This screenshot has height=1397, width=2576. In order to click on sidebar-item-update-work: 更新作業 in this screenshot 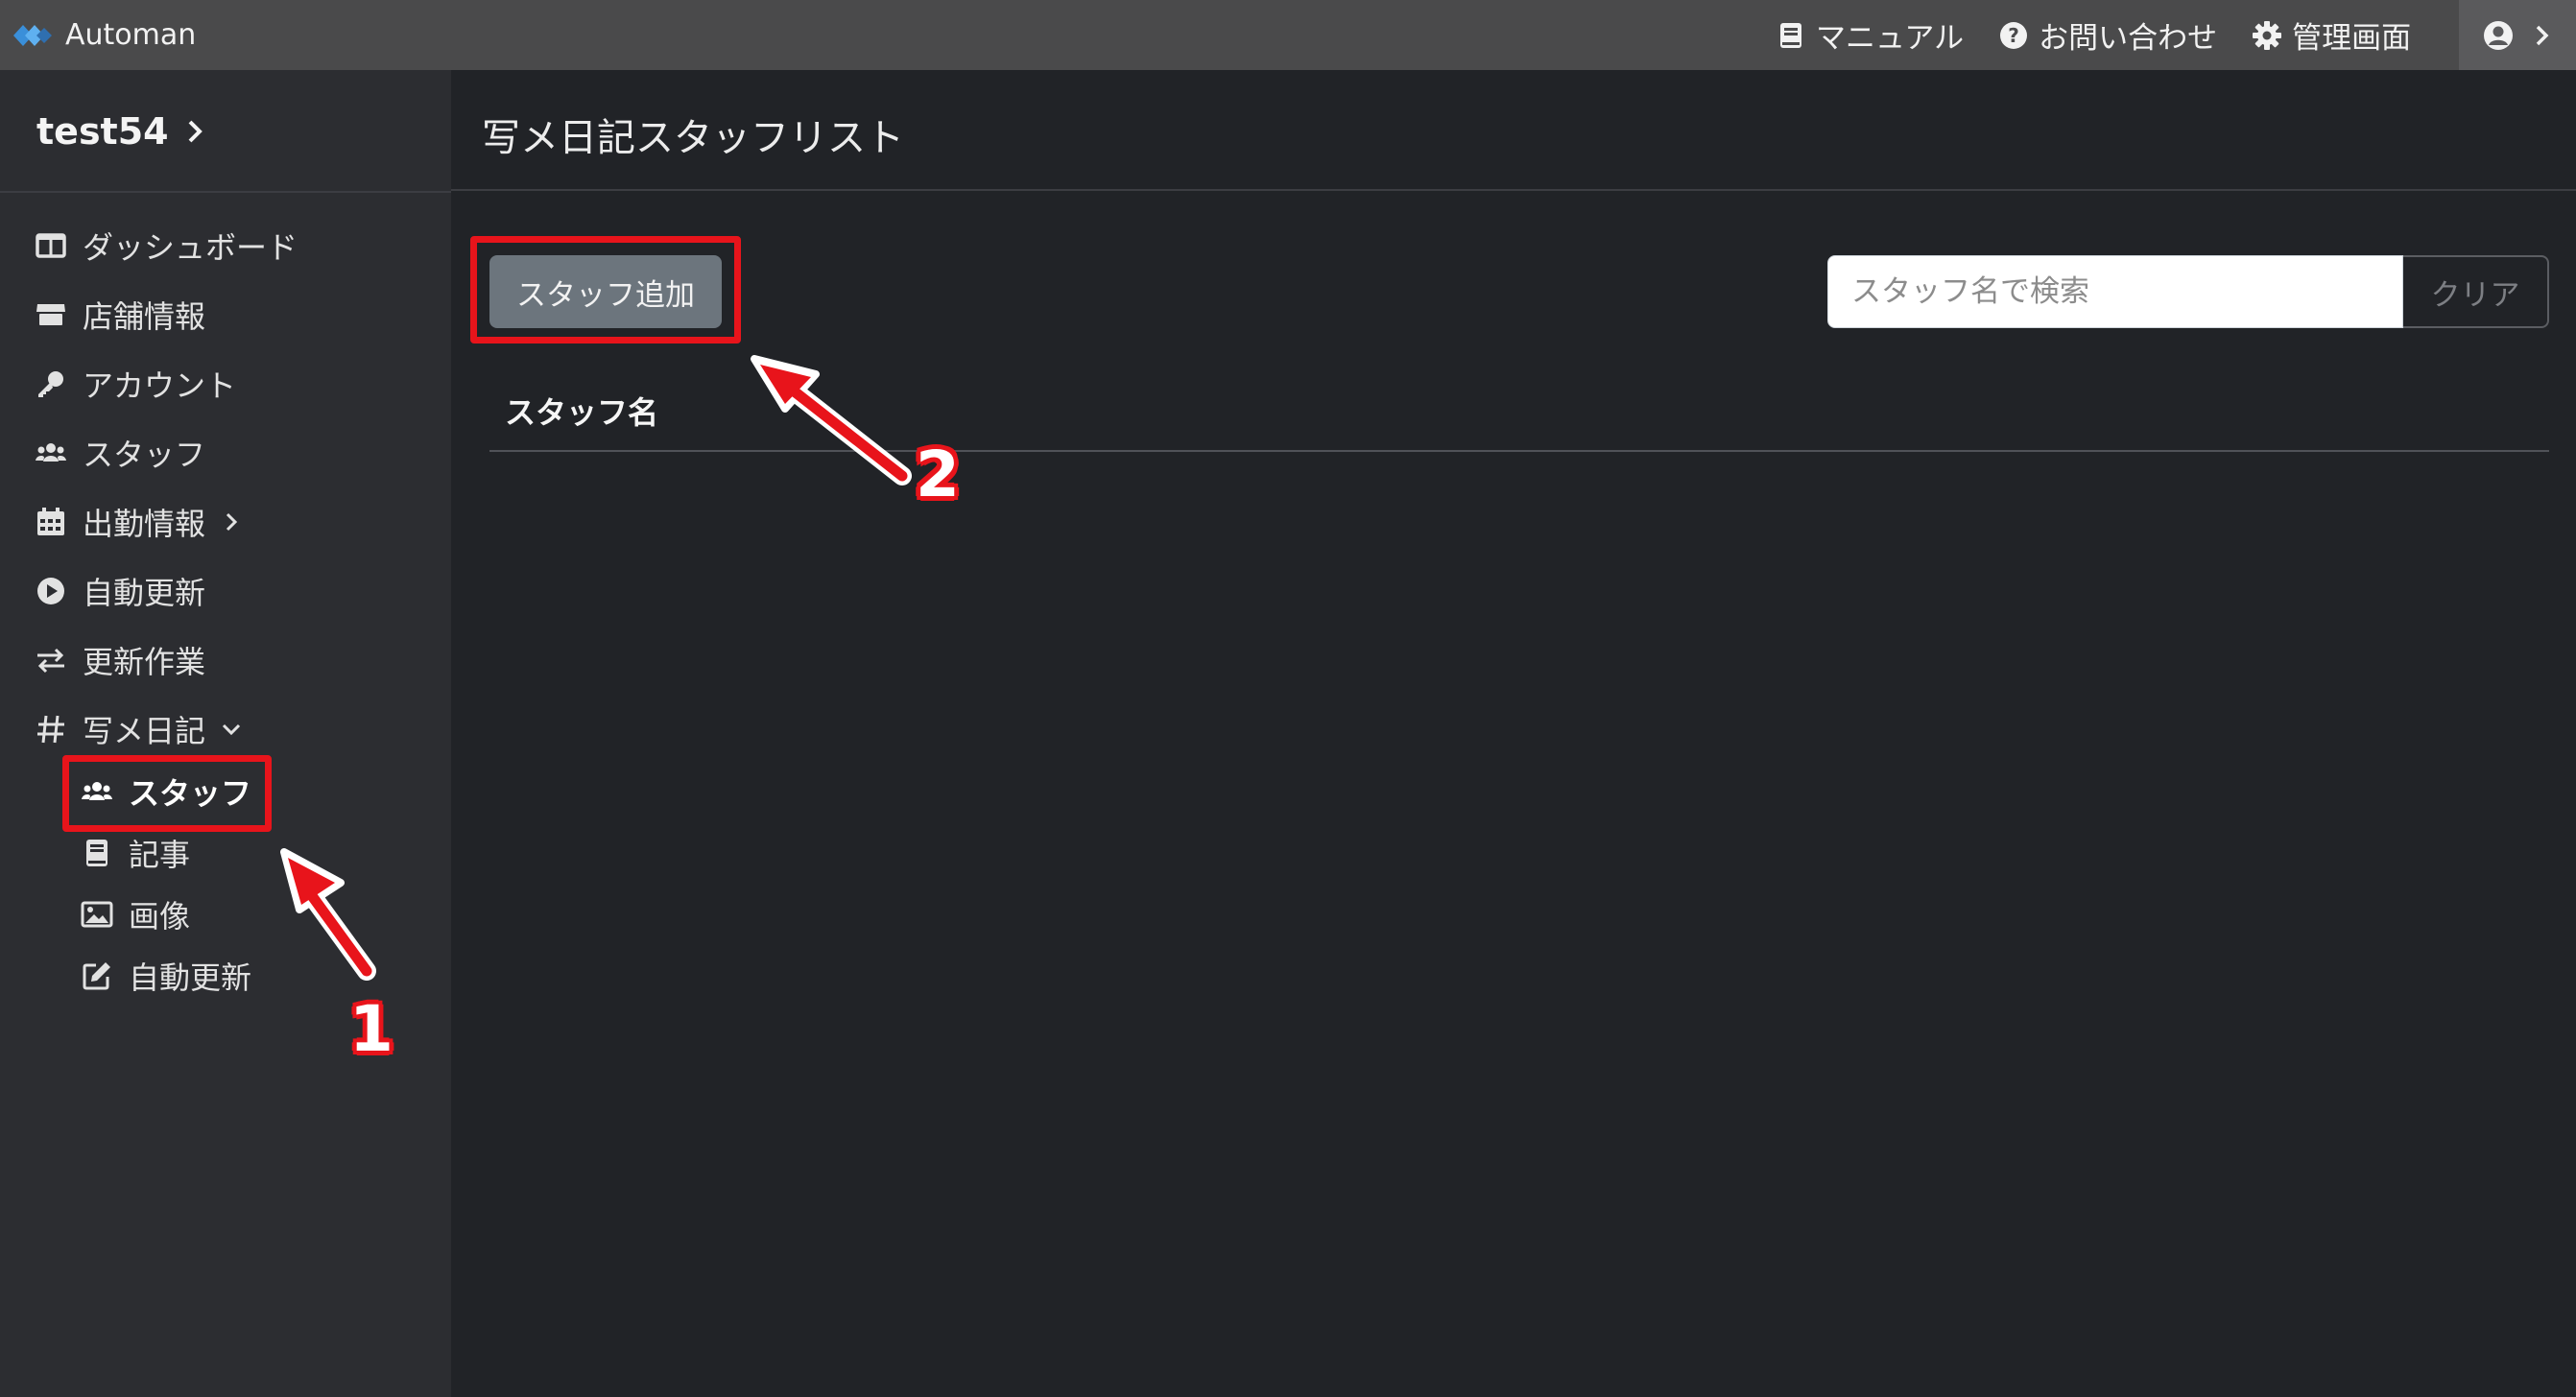, I will do `click(120, 660)`.